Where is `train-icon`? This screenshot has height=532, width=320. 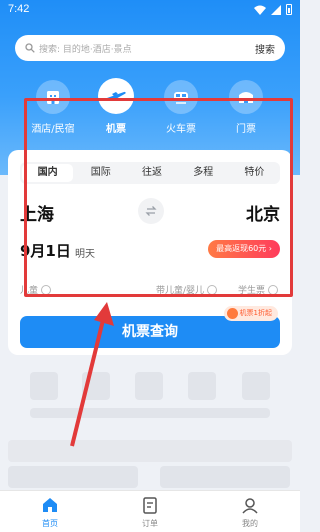
train-icon is located at coordinates (181, 98).